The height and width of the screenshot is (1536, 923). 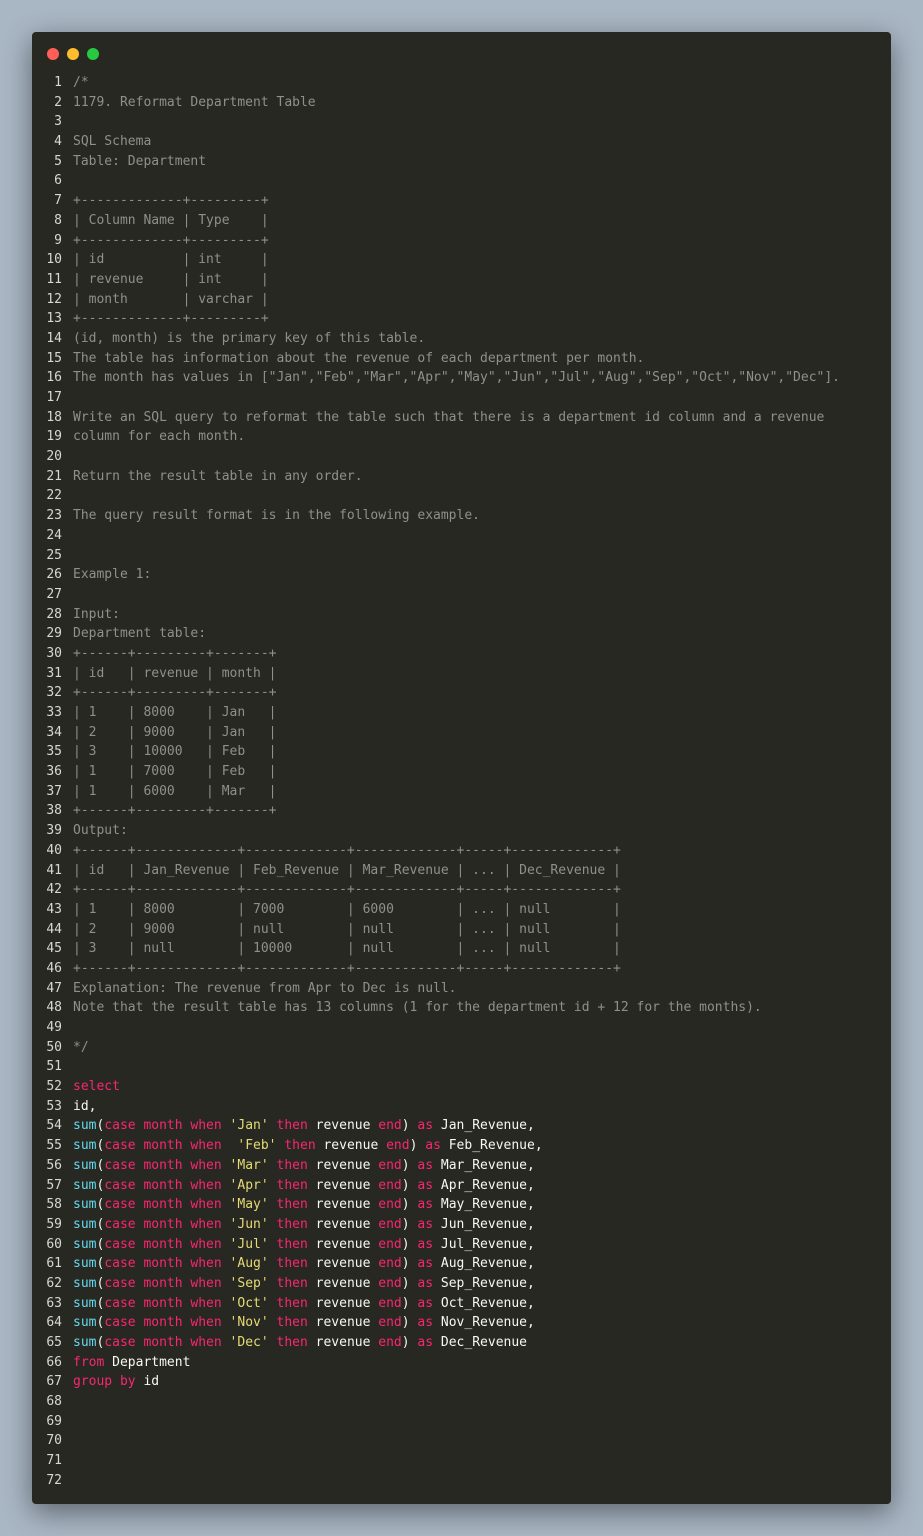 I want to click on line-number: 71, so click(x=54, y=1461).